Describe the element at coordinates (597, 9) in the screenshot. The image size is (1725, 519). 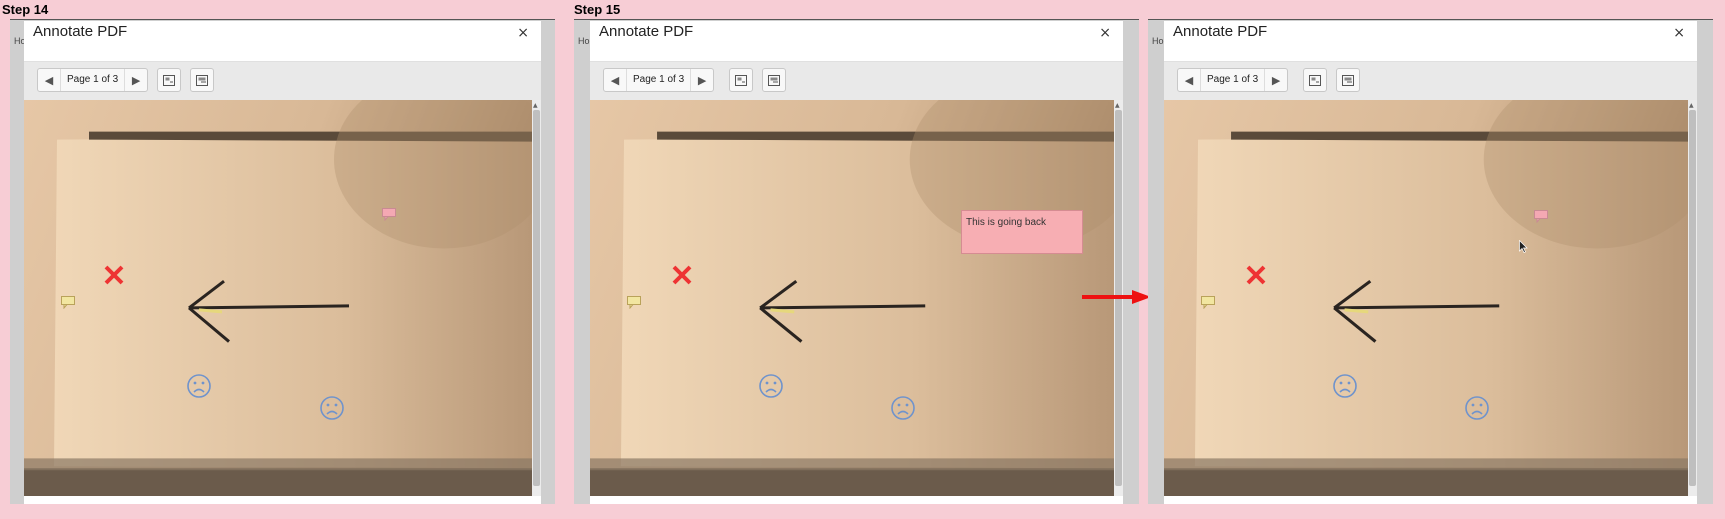
I see `step-15-label: Step 15` at that location.